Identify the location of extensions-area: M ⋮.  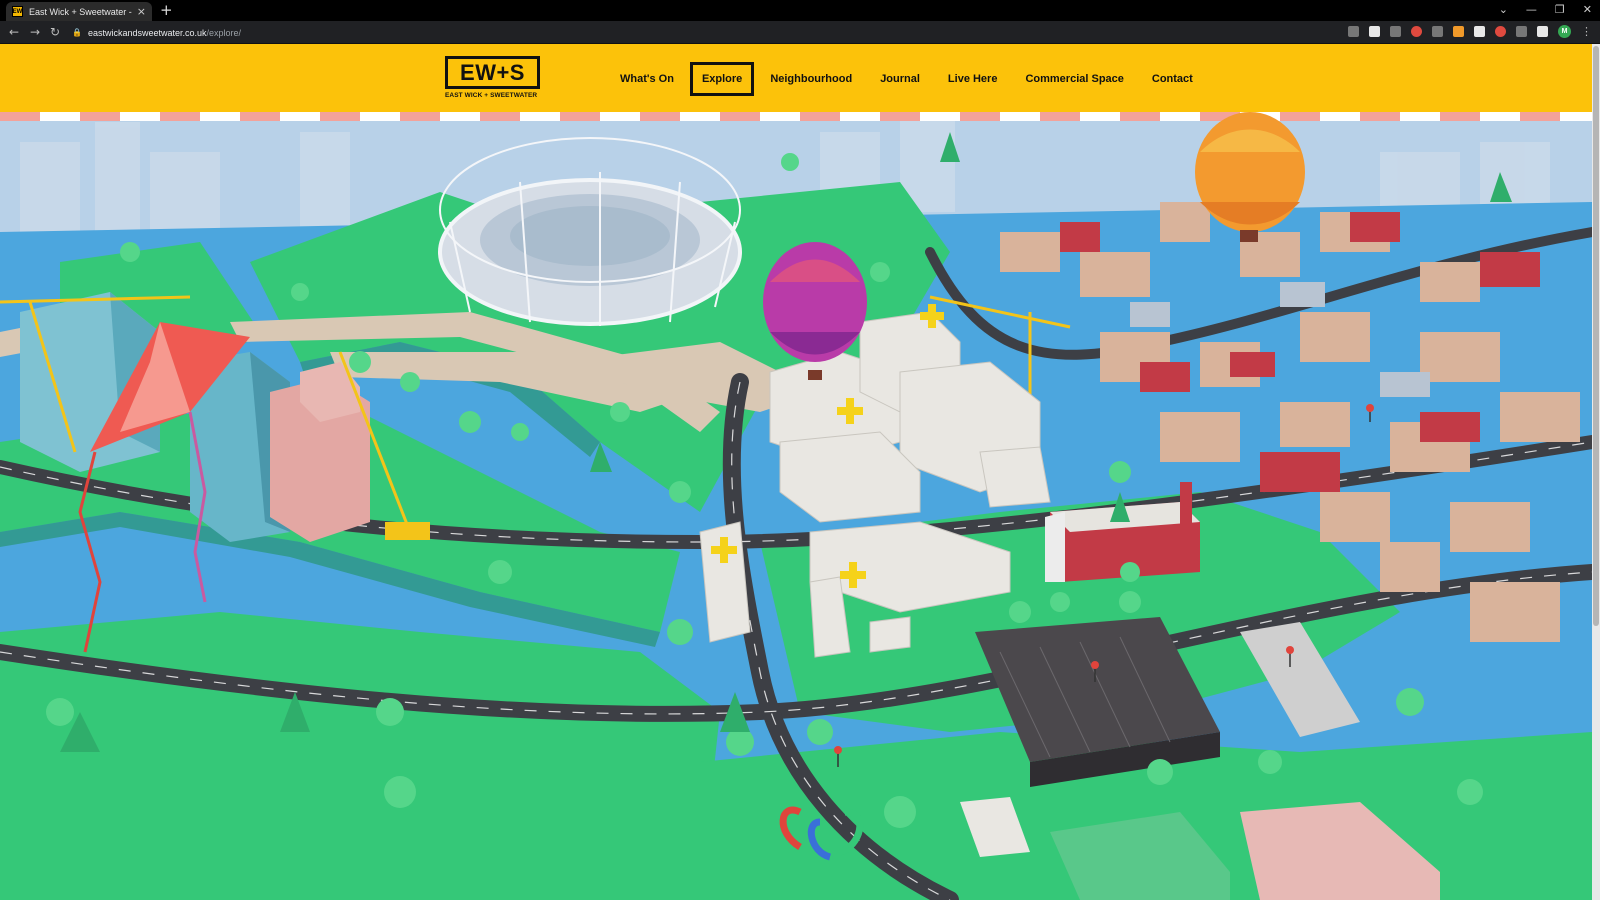
(1470, 31).